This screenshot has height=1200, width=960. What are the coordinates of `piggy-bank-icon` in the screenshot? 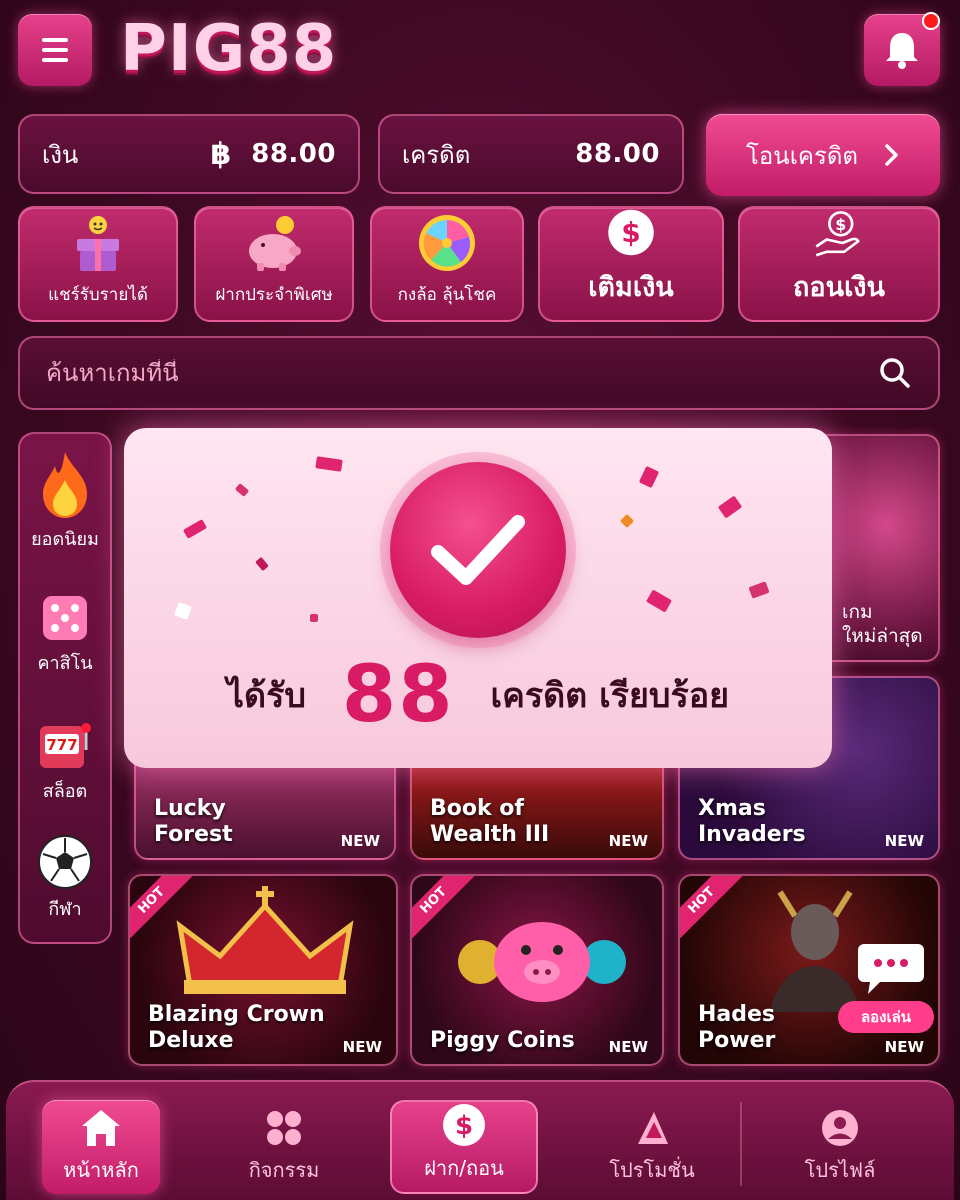 It's located at (275, 243).